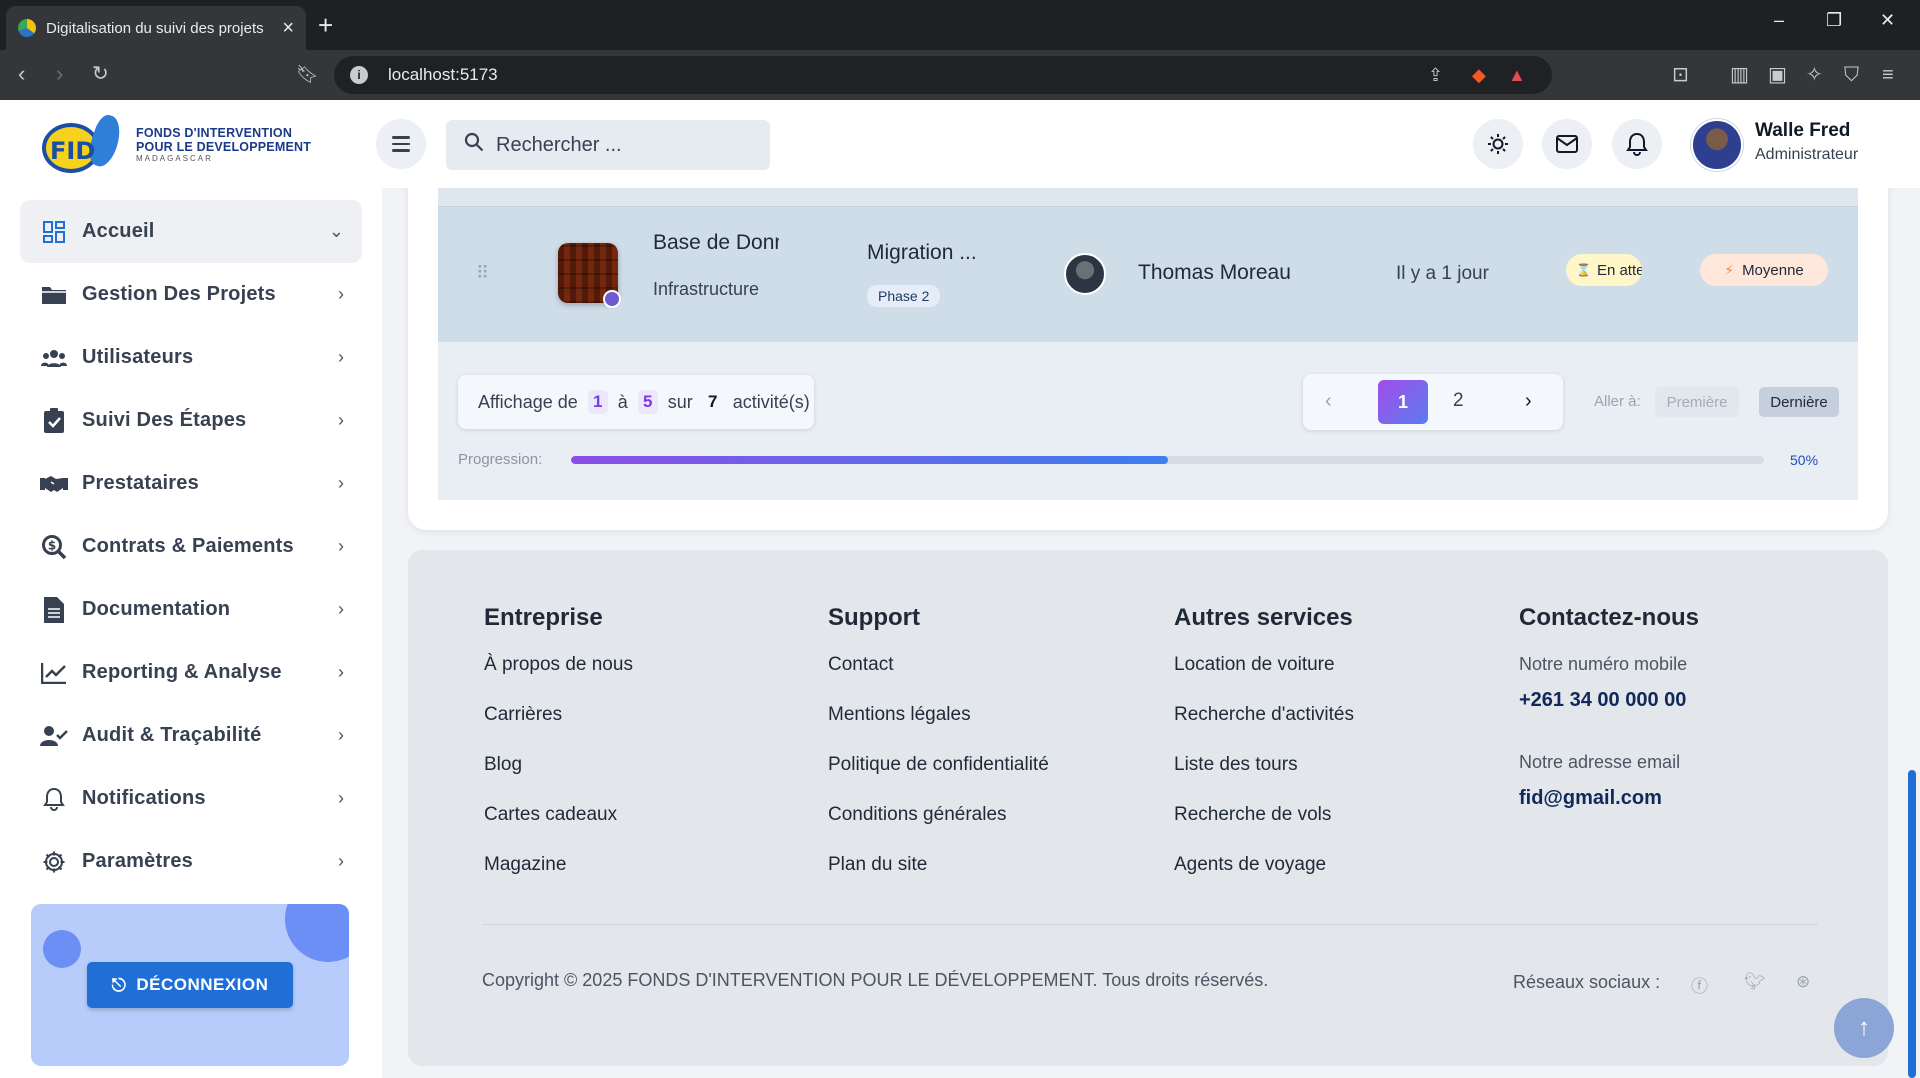 Image resolution: width=1920 pixels, height=1078 pixels. Describe the element at coordinates (59, 74) in the screenshot. I see `forward-icon: ›` at that location.